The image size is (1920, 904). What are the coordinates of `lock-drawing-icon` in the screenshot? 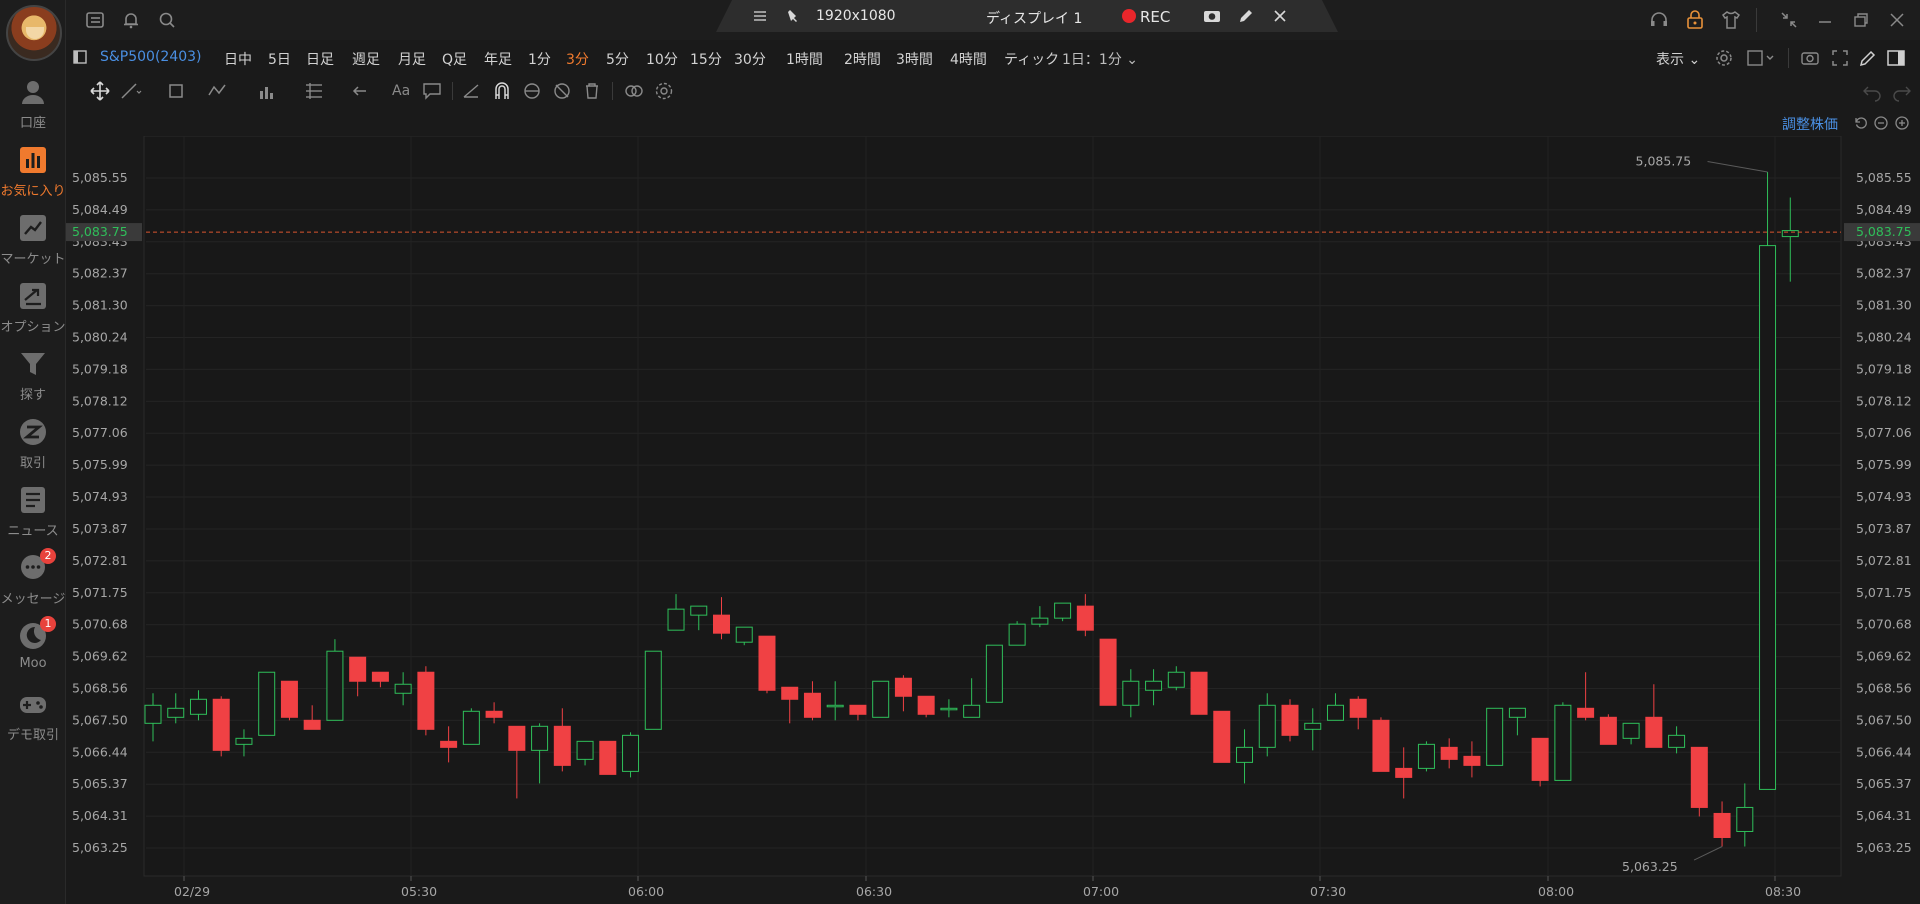 It's located at (532, 91).